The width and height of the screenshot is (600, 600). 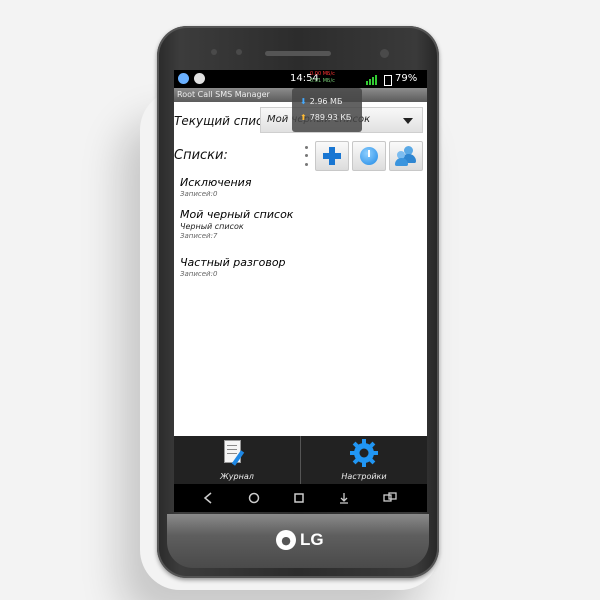 What do you see at coordinates (216, 182) in the screenshot?
I see `list-item-title: Исключения` at bounding box center [216, 182].